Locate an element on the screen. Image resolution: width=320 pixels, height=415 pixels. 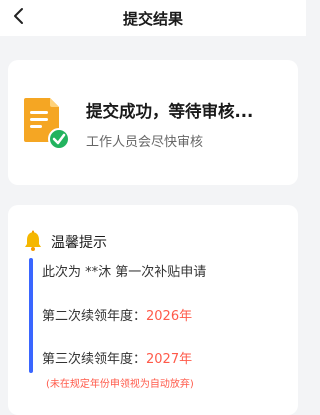
tip-application-info: 此次为 **沐 第一次补贴申请 is located at coordinates (124, 272).